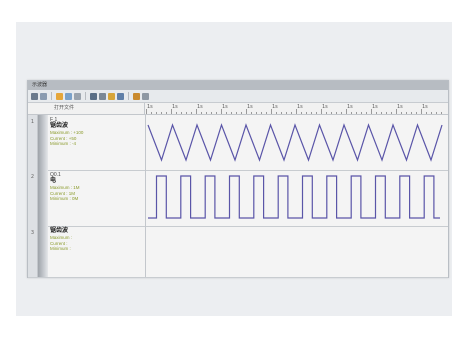 The height and width of the screenshot is (337, 469). What do you see at coordinates (238, 85) in the screenshot?
I see `window-title: 示波器` at bounding box center [238, 85].